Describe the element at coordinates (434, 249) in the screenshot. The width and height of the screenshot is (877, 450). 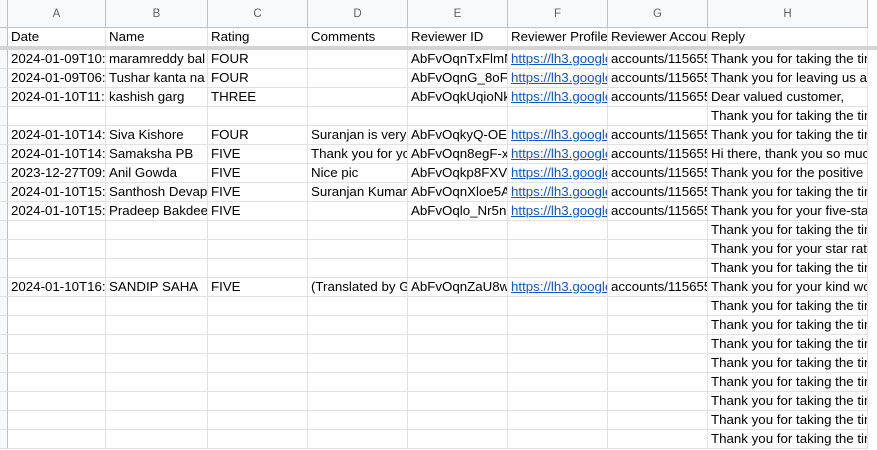
I see `table-row: Thank you for your star rati` at that location.